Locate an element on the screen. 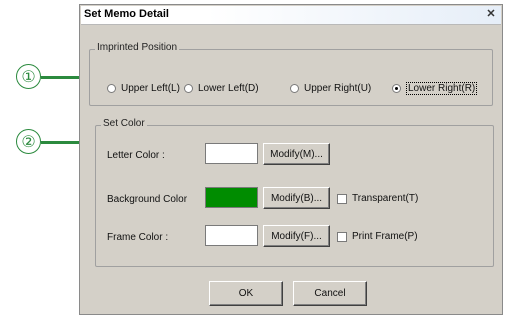 Image resolution: width=509 pixels, height=320 pixels. frame-color-swatch is located at coordinates (231, 235).